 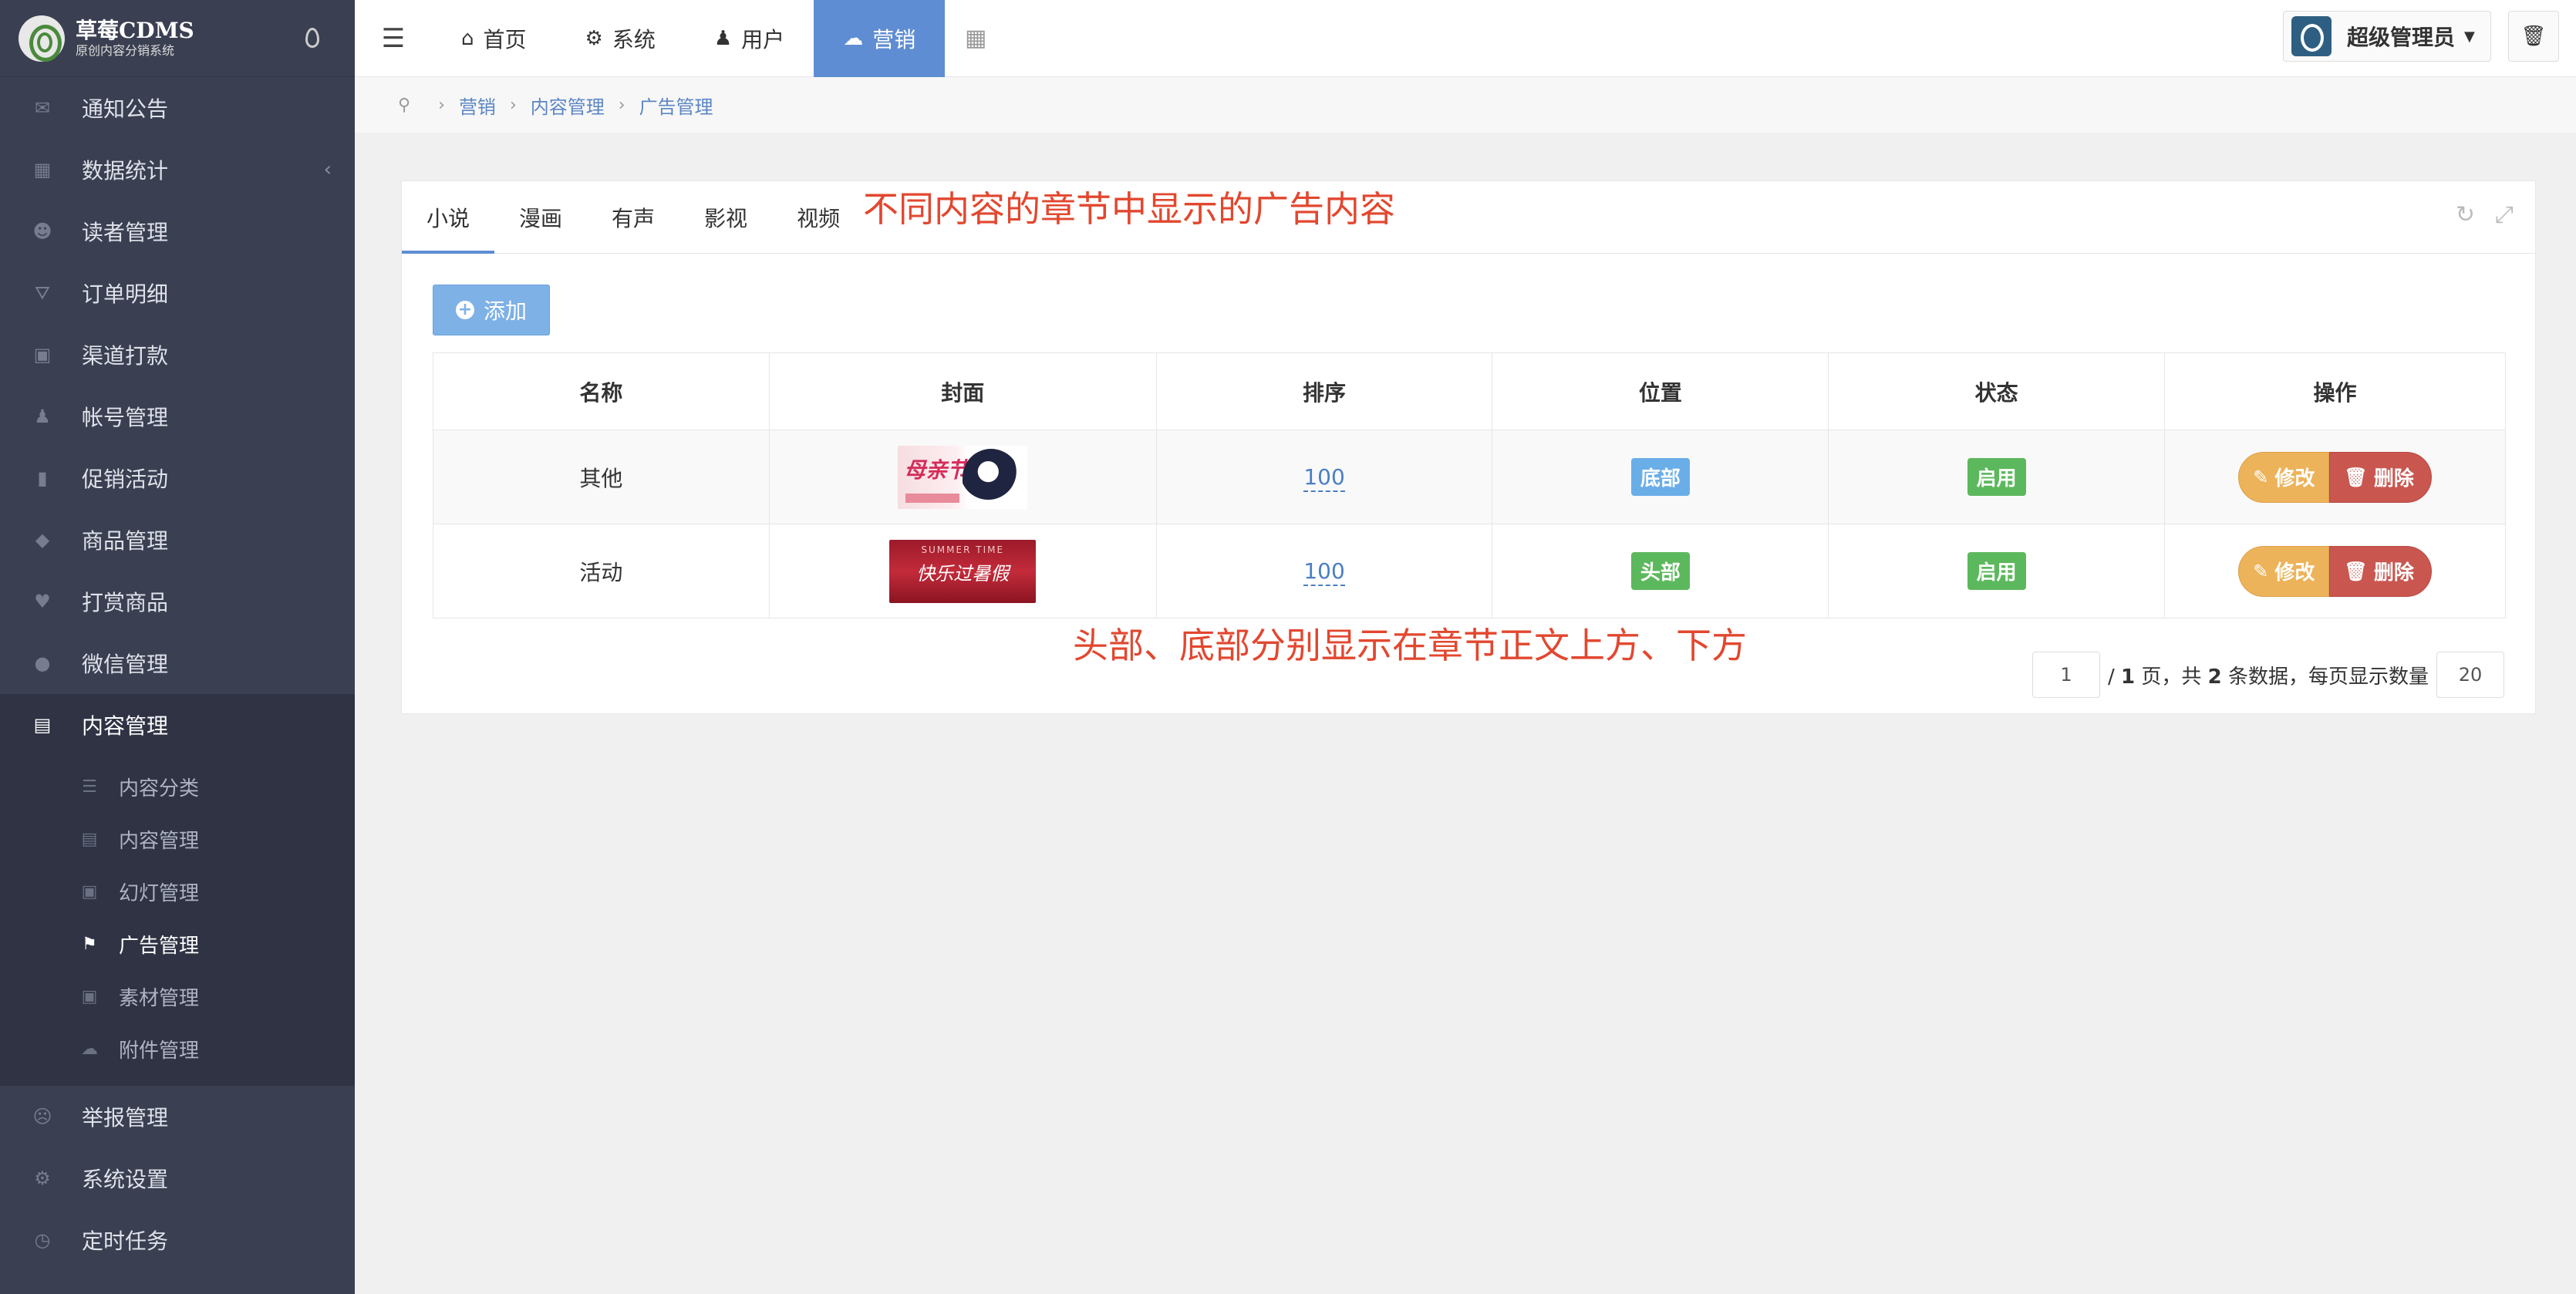 I want to click on cover-image: 母亲节, so click(x=963, y=477).